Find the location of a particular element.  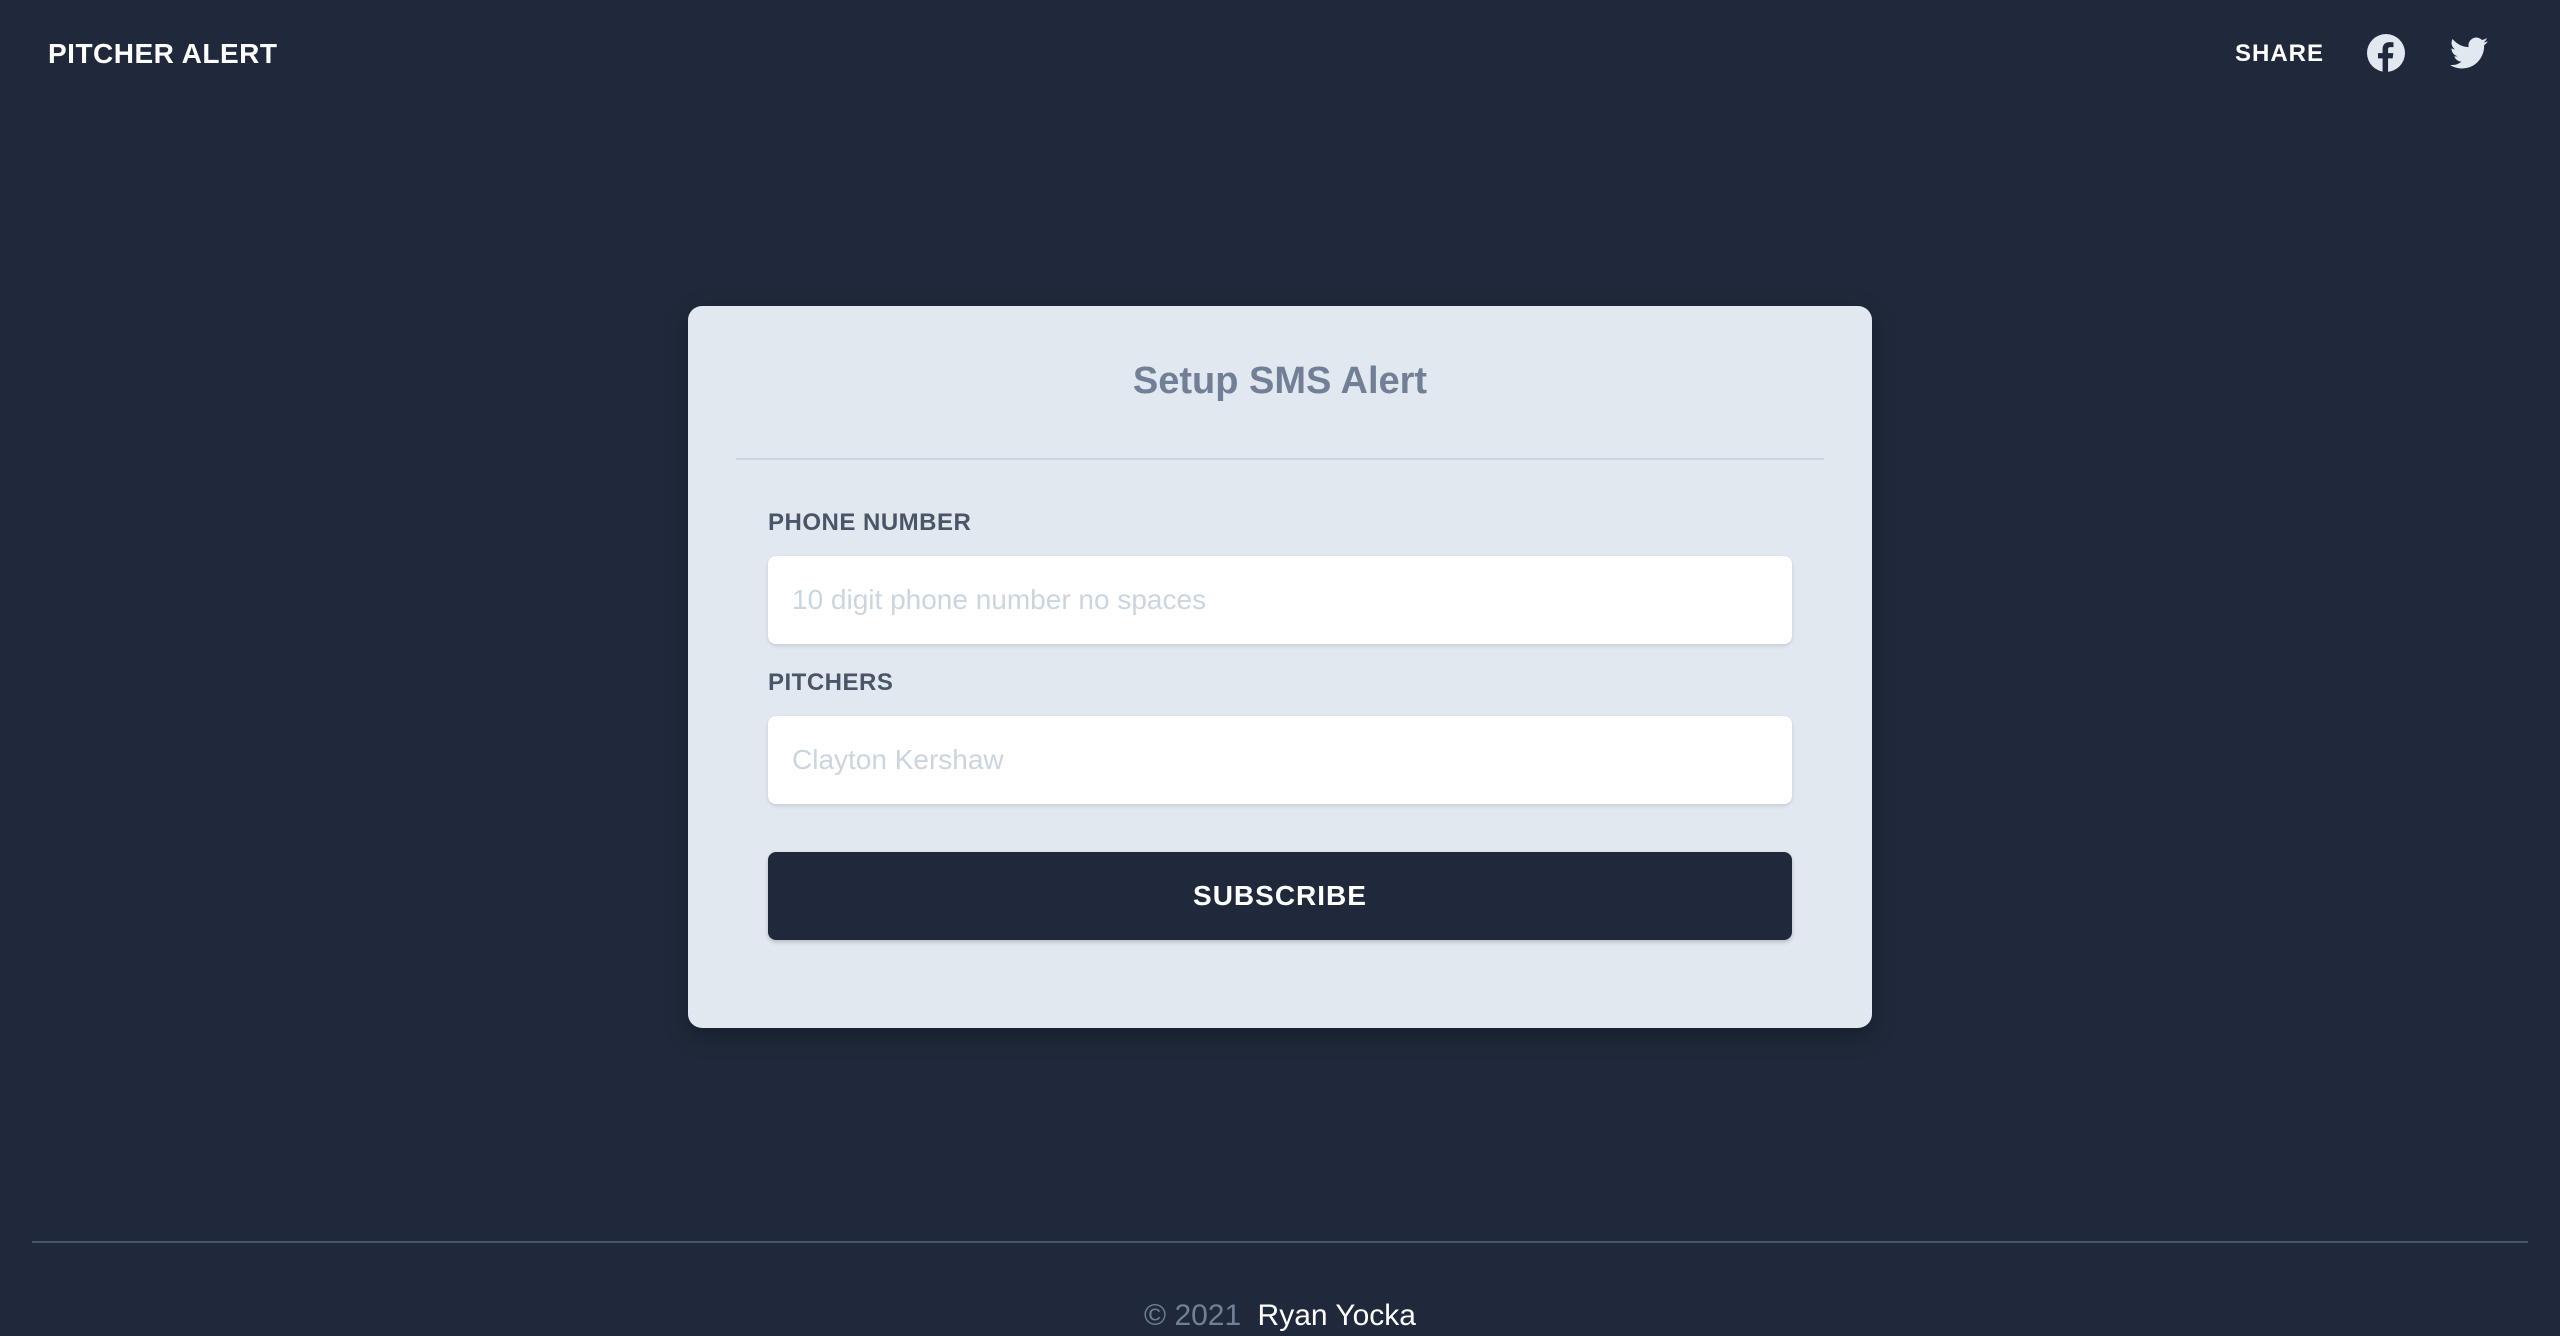

author-link: Ryan Yocka is located at coordinates (1337, 1315).